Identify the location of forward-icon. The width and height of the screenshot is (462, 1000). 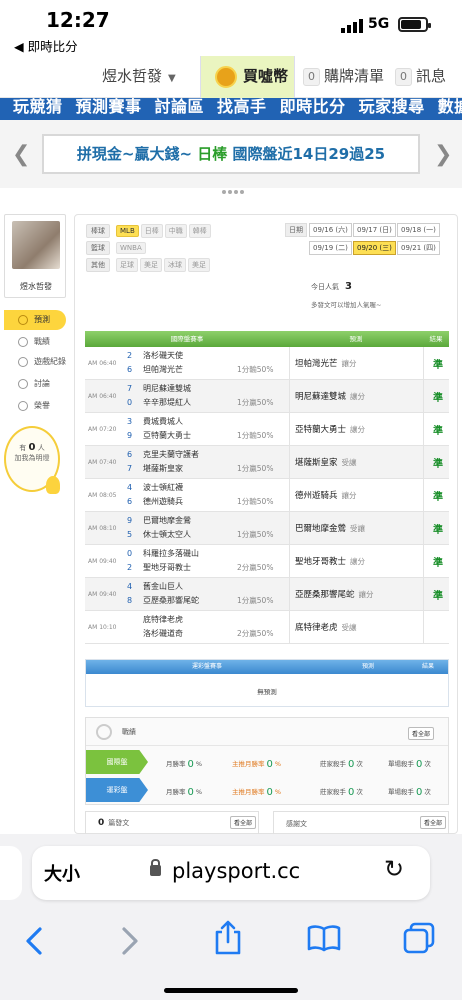
(130, 941).